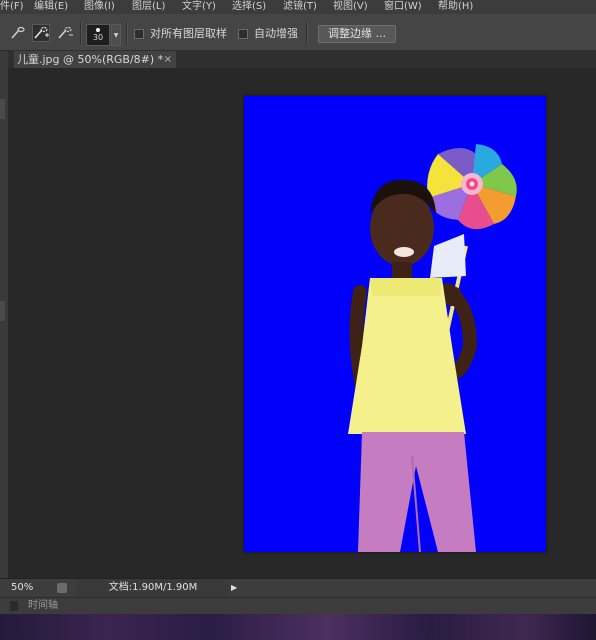 This screenshot has height=640, width=596. Describe the element at coordinates (90, 59) in the screenshot. I see `document-tab-title: 儿童.jpg @ 50%(RGB/8#) *` at that location.